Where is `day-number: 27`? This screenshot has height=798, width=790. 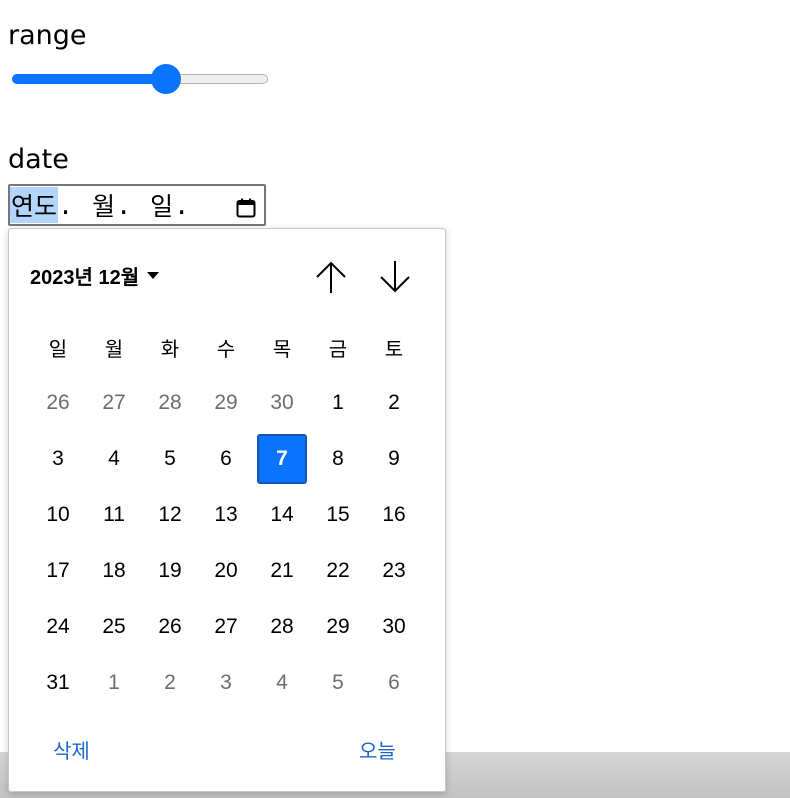 day-number: 27 is located at coordinates (226, 626).